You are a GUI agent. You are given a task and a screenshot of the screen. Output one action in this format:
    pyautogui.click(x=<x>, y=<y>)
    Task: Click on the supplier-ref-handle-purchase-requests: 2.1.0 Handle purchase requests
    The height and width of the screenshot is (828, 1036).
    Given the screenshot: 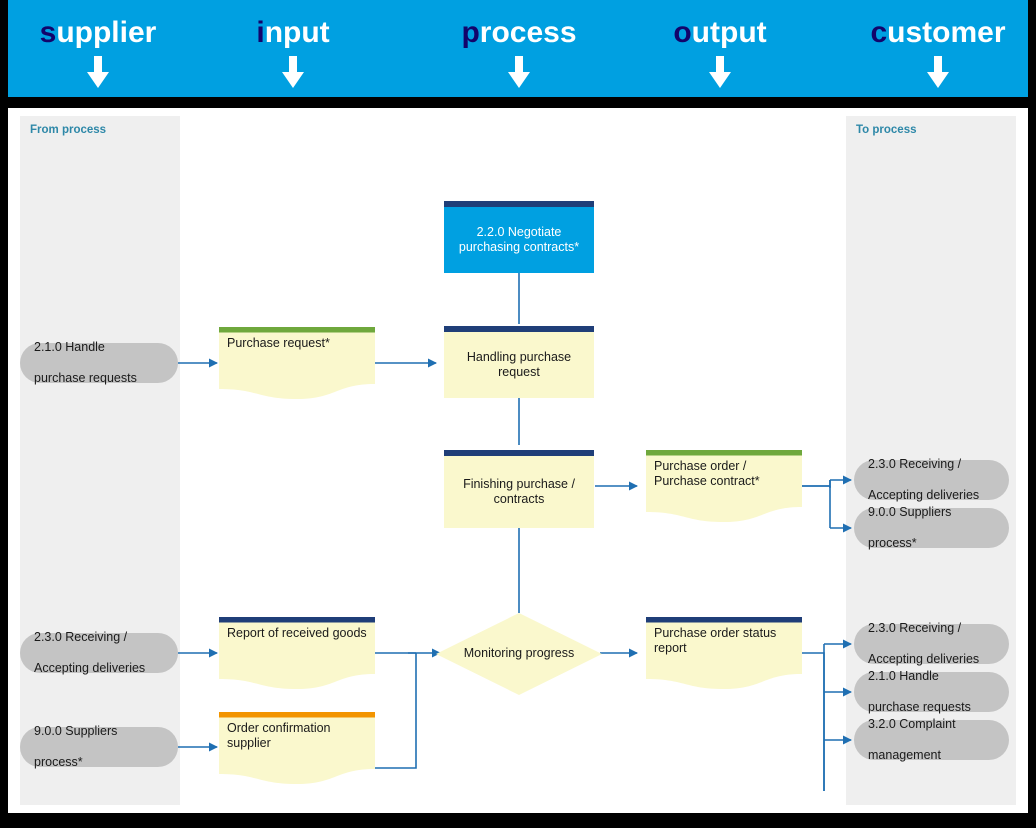 What is the action you would take?
    pyautogui.click(x=99, y=363)
    